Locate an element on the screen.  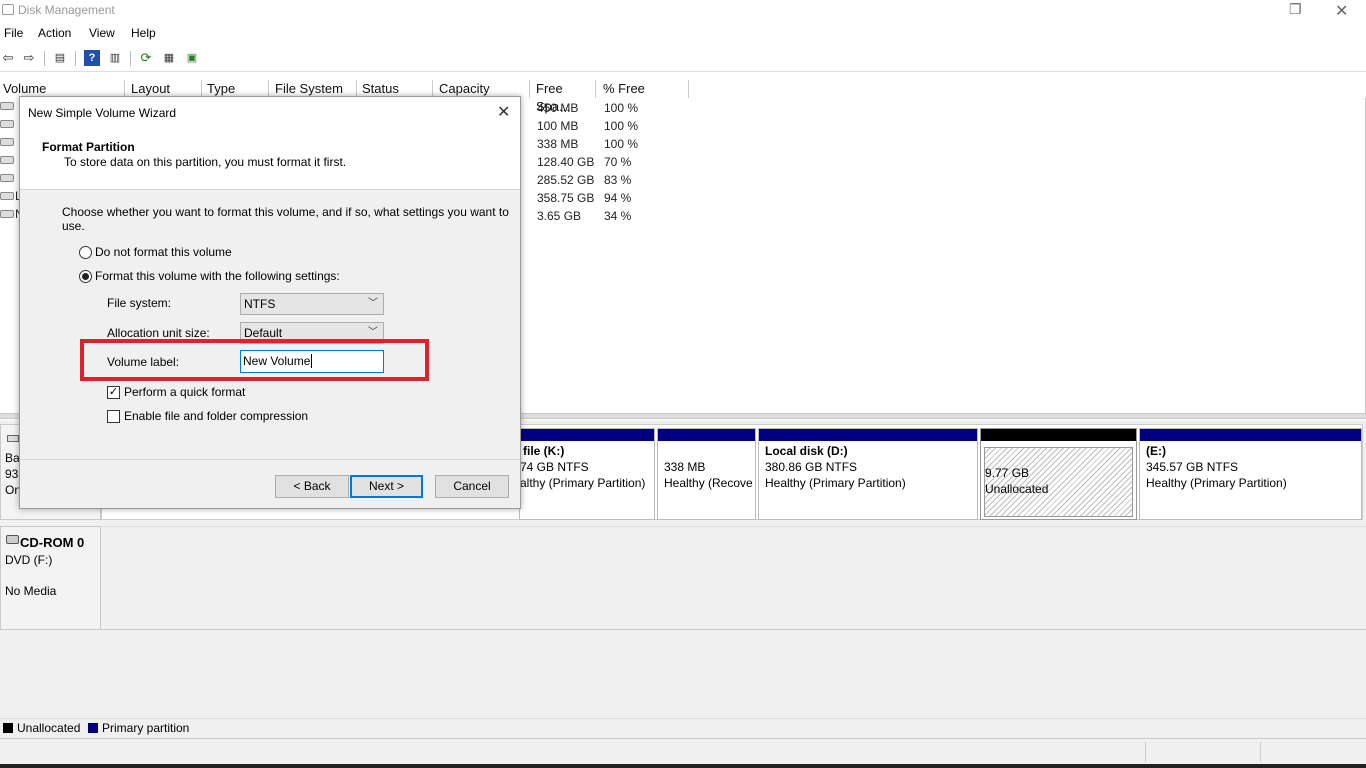
legend-primary-swatch is located at coordinates (93, 728).